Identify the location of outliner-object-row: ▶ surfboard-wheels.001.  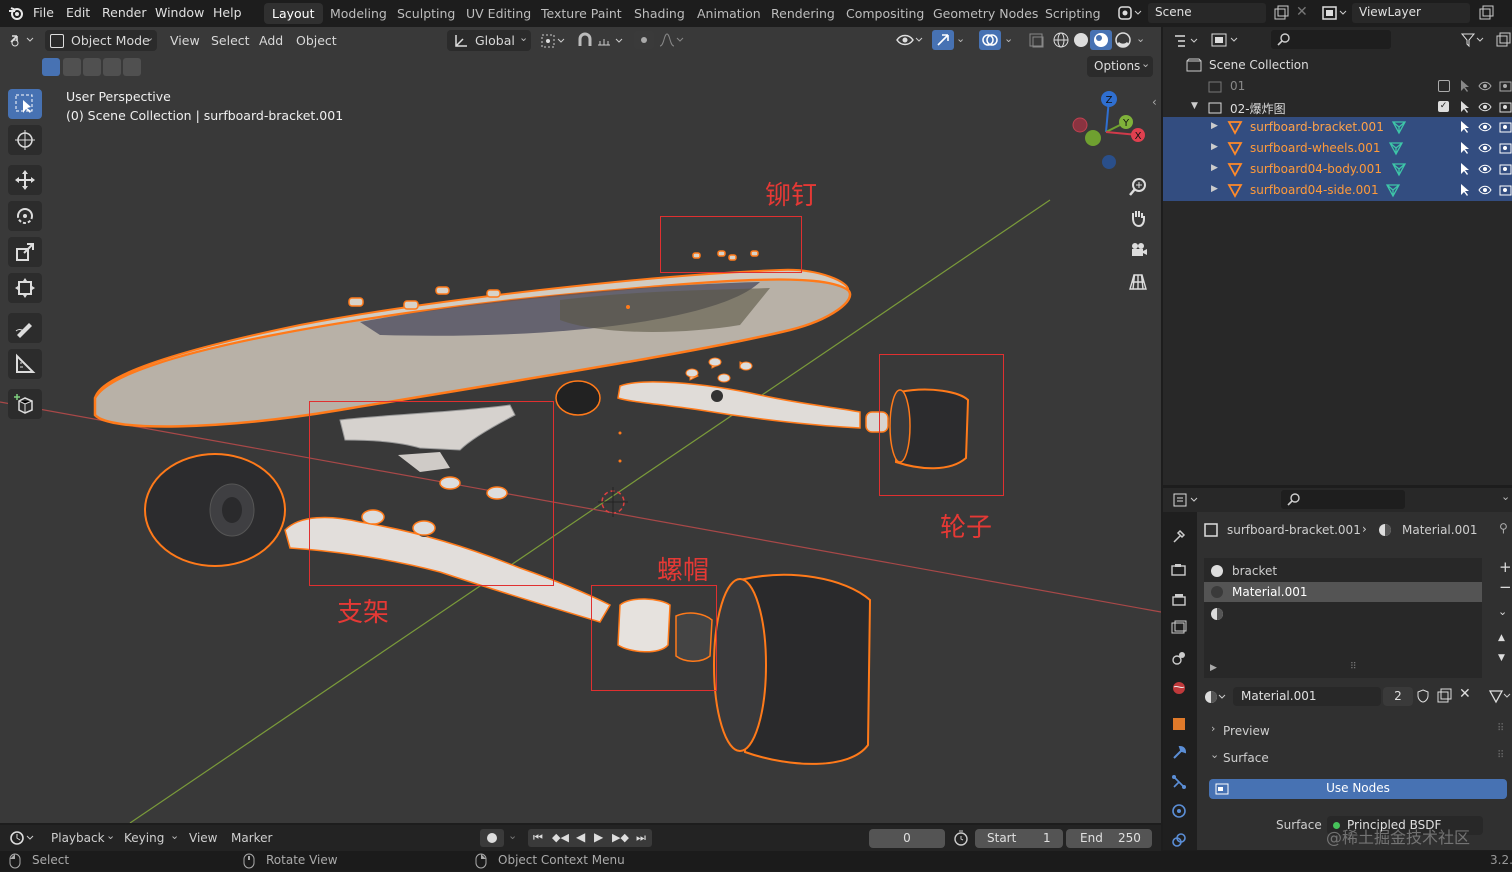
(1337, 148).